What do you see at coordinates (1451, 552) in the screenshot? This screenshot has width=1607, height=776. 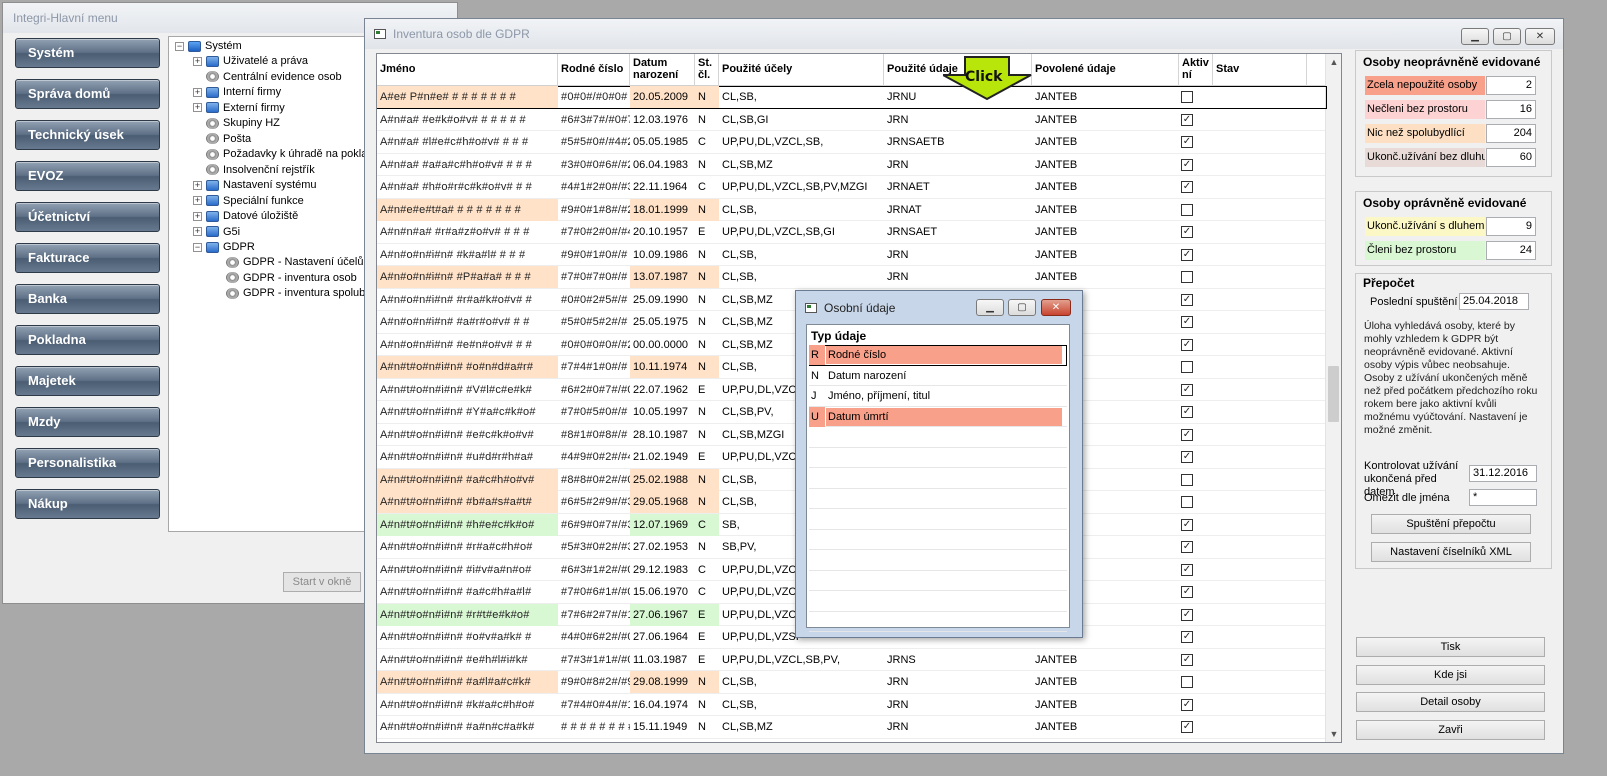 I see `nastaveni-ciselniku-button: Nastavení číselníků XML` at bounding box center [1451, 552].